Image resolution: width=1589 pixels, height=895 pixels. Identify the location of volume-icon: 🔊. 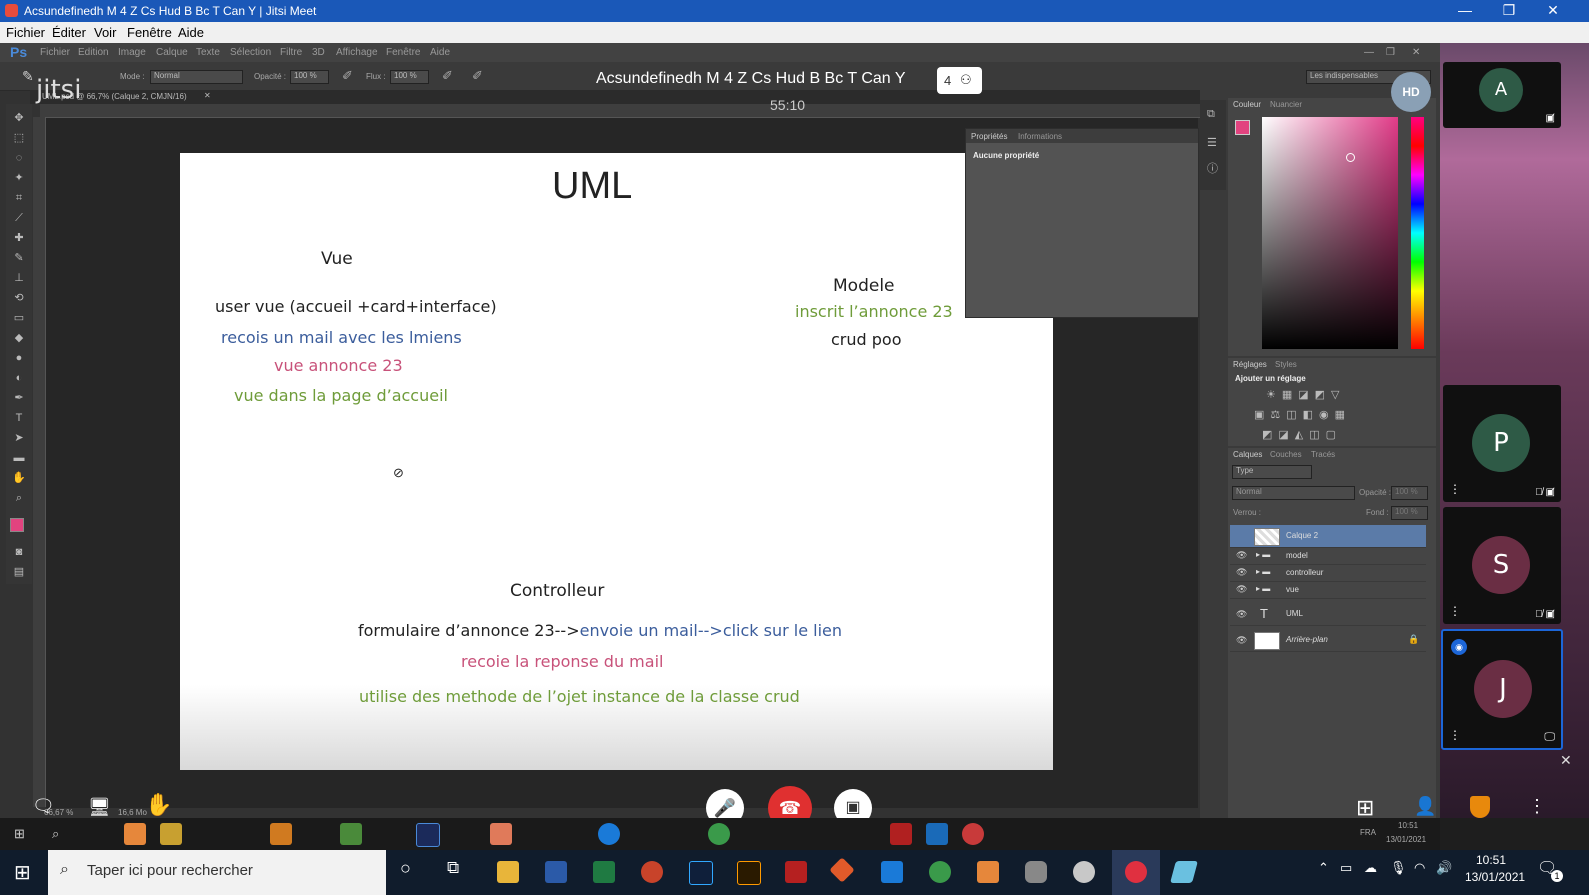
(1444, 868).